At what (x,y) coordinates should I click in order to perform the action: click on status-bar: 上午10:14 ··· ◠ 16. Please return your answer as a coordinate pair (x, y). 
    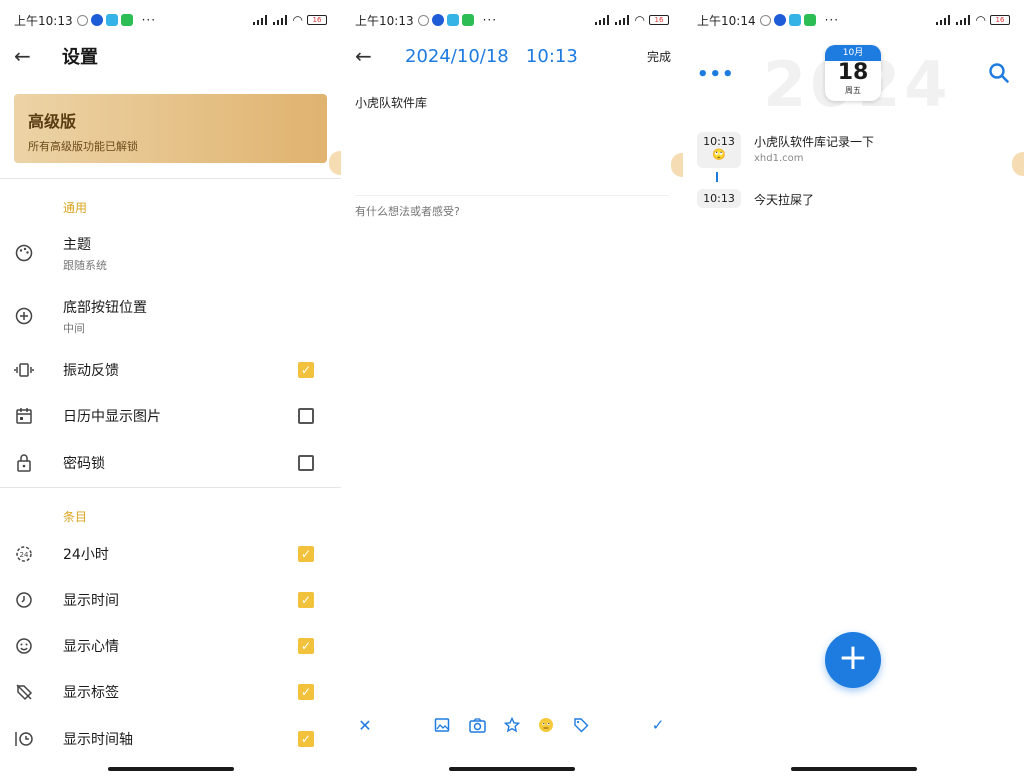
    Looking at the image, I should click on (853, 20).